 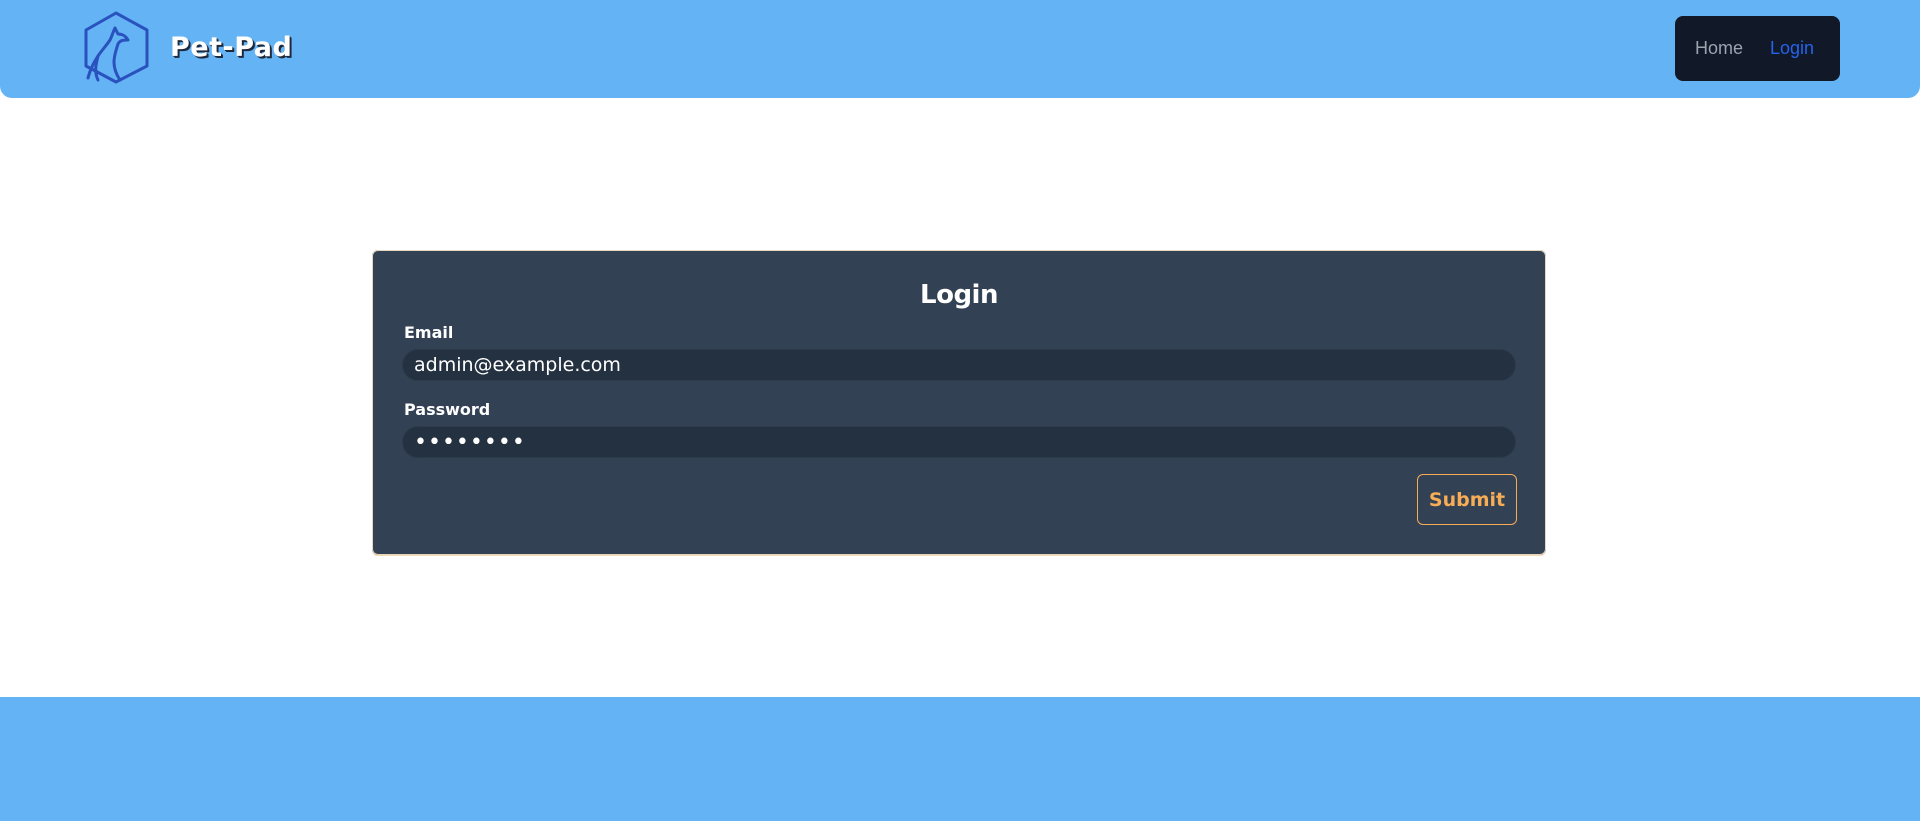 I want to click on email-field, so click(x=959, y=365).